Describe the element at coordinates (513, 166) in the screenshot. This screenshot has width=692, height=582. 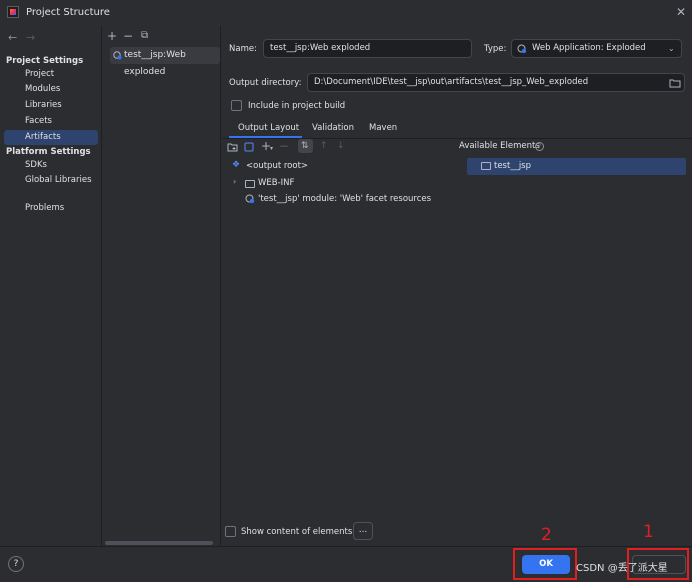
I see `available-element-label: test__jsp` at that location.